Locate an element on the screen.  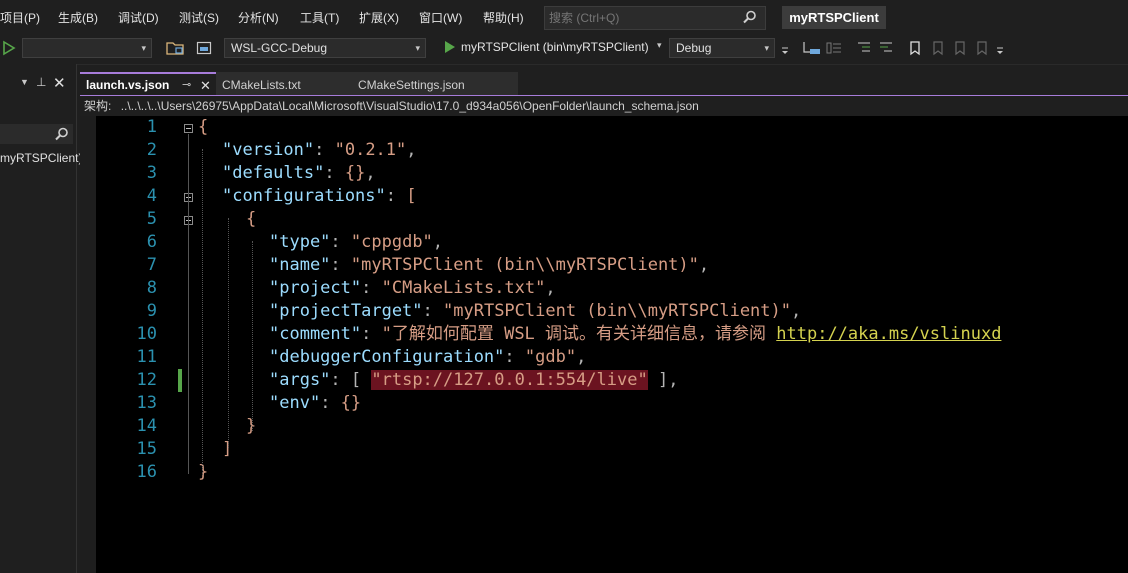
code-line: "defaults": {}, is located at coordinates (299, 173).